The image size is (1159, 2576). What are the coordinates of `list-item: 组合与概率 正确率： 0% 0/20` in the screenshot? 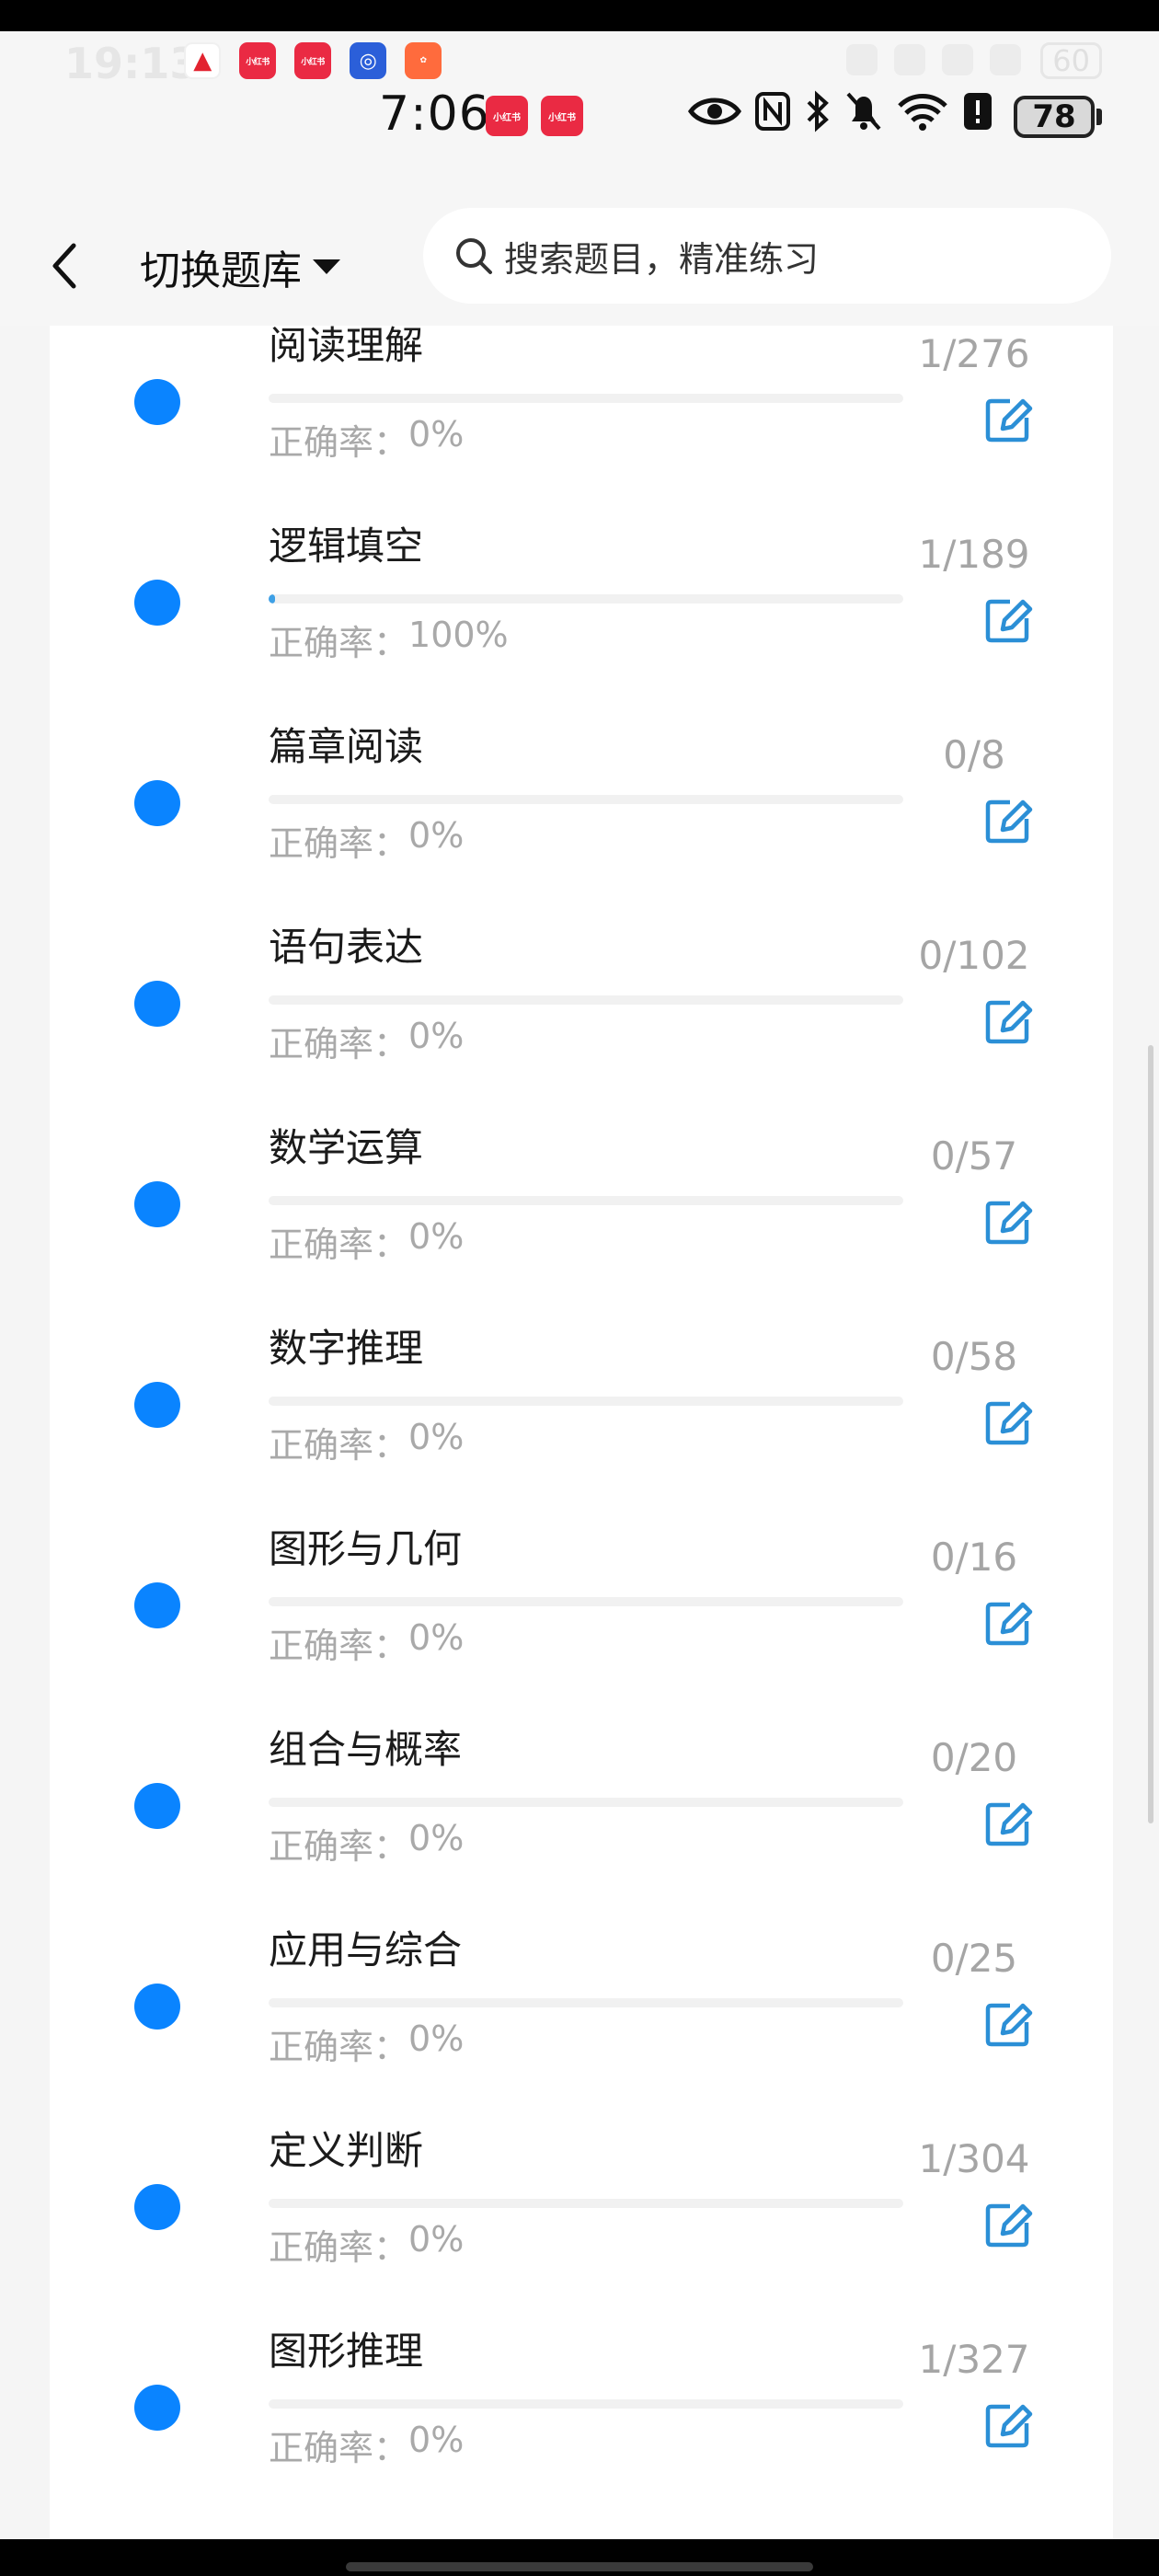 It's located at (581, 1819).